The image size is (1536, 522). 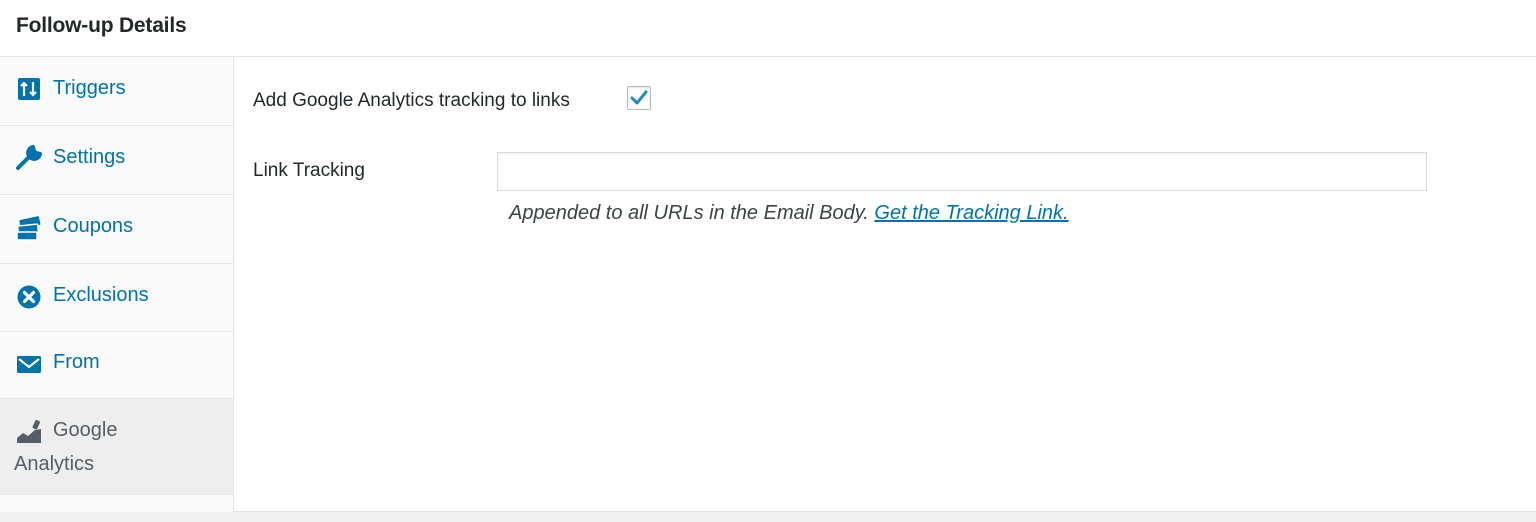 I want to click on tab-coupons: Coupons, so click(x=116, y=229).